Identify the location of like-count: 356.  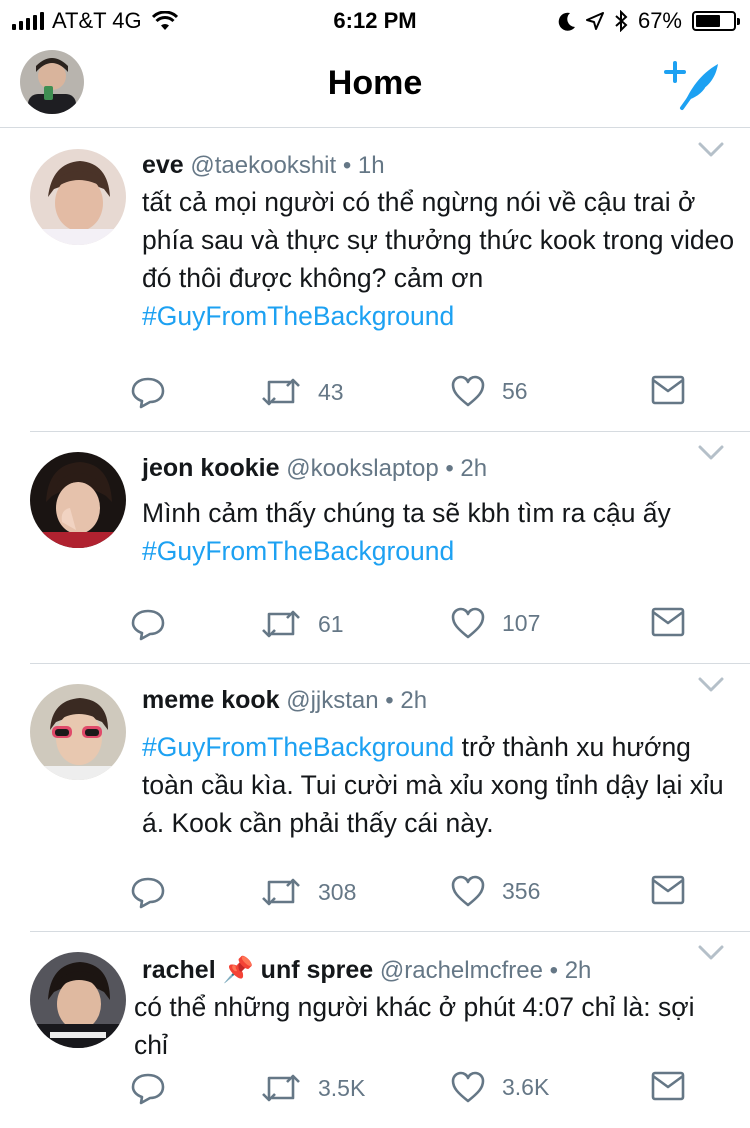
(521, 890).